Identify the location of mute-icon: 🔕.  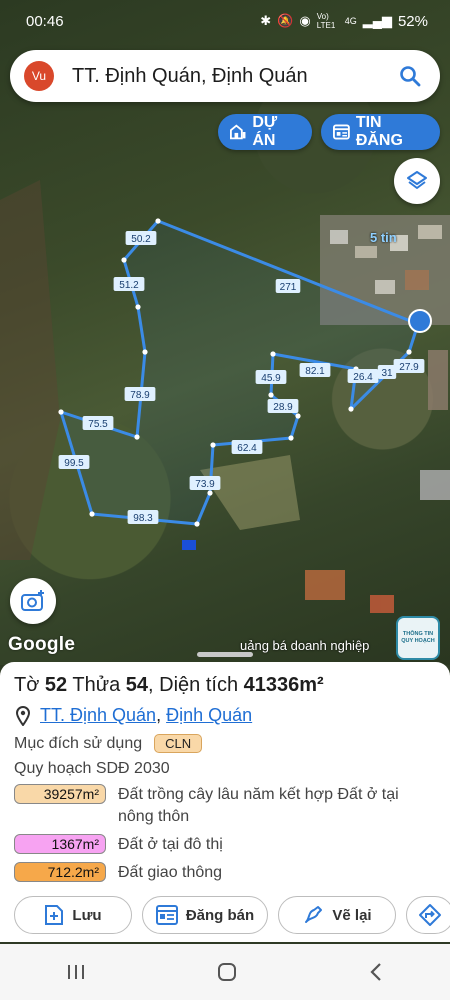
(285, 20).